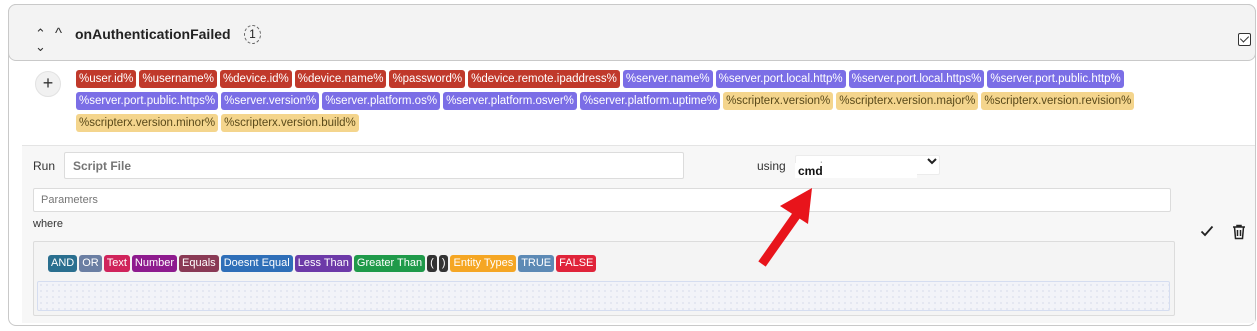  Describe the element at coordinates (810, 171) in the screenshot. I see `interpreter-option: cmd` at that location.